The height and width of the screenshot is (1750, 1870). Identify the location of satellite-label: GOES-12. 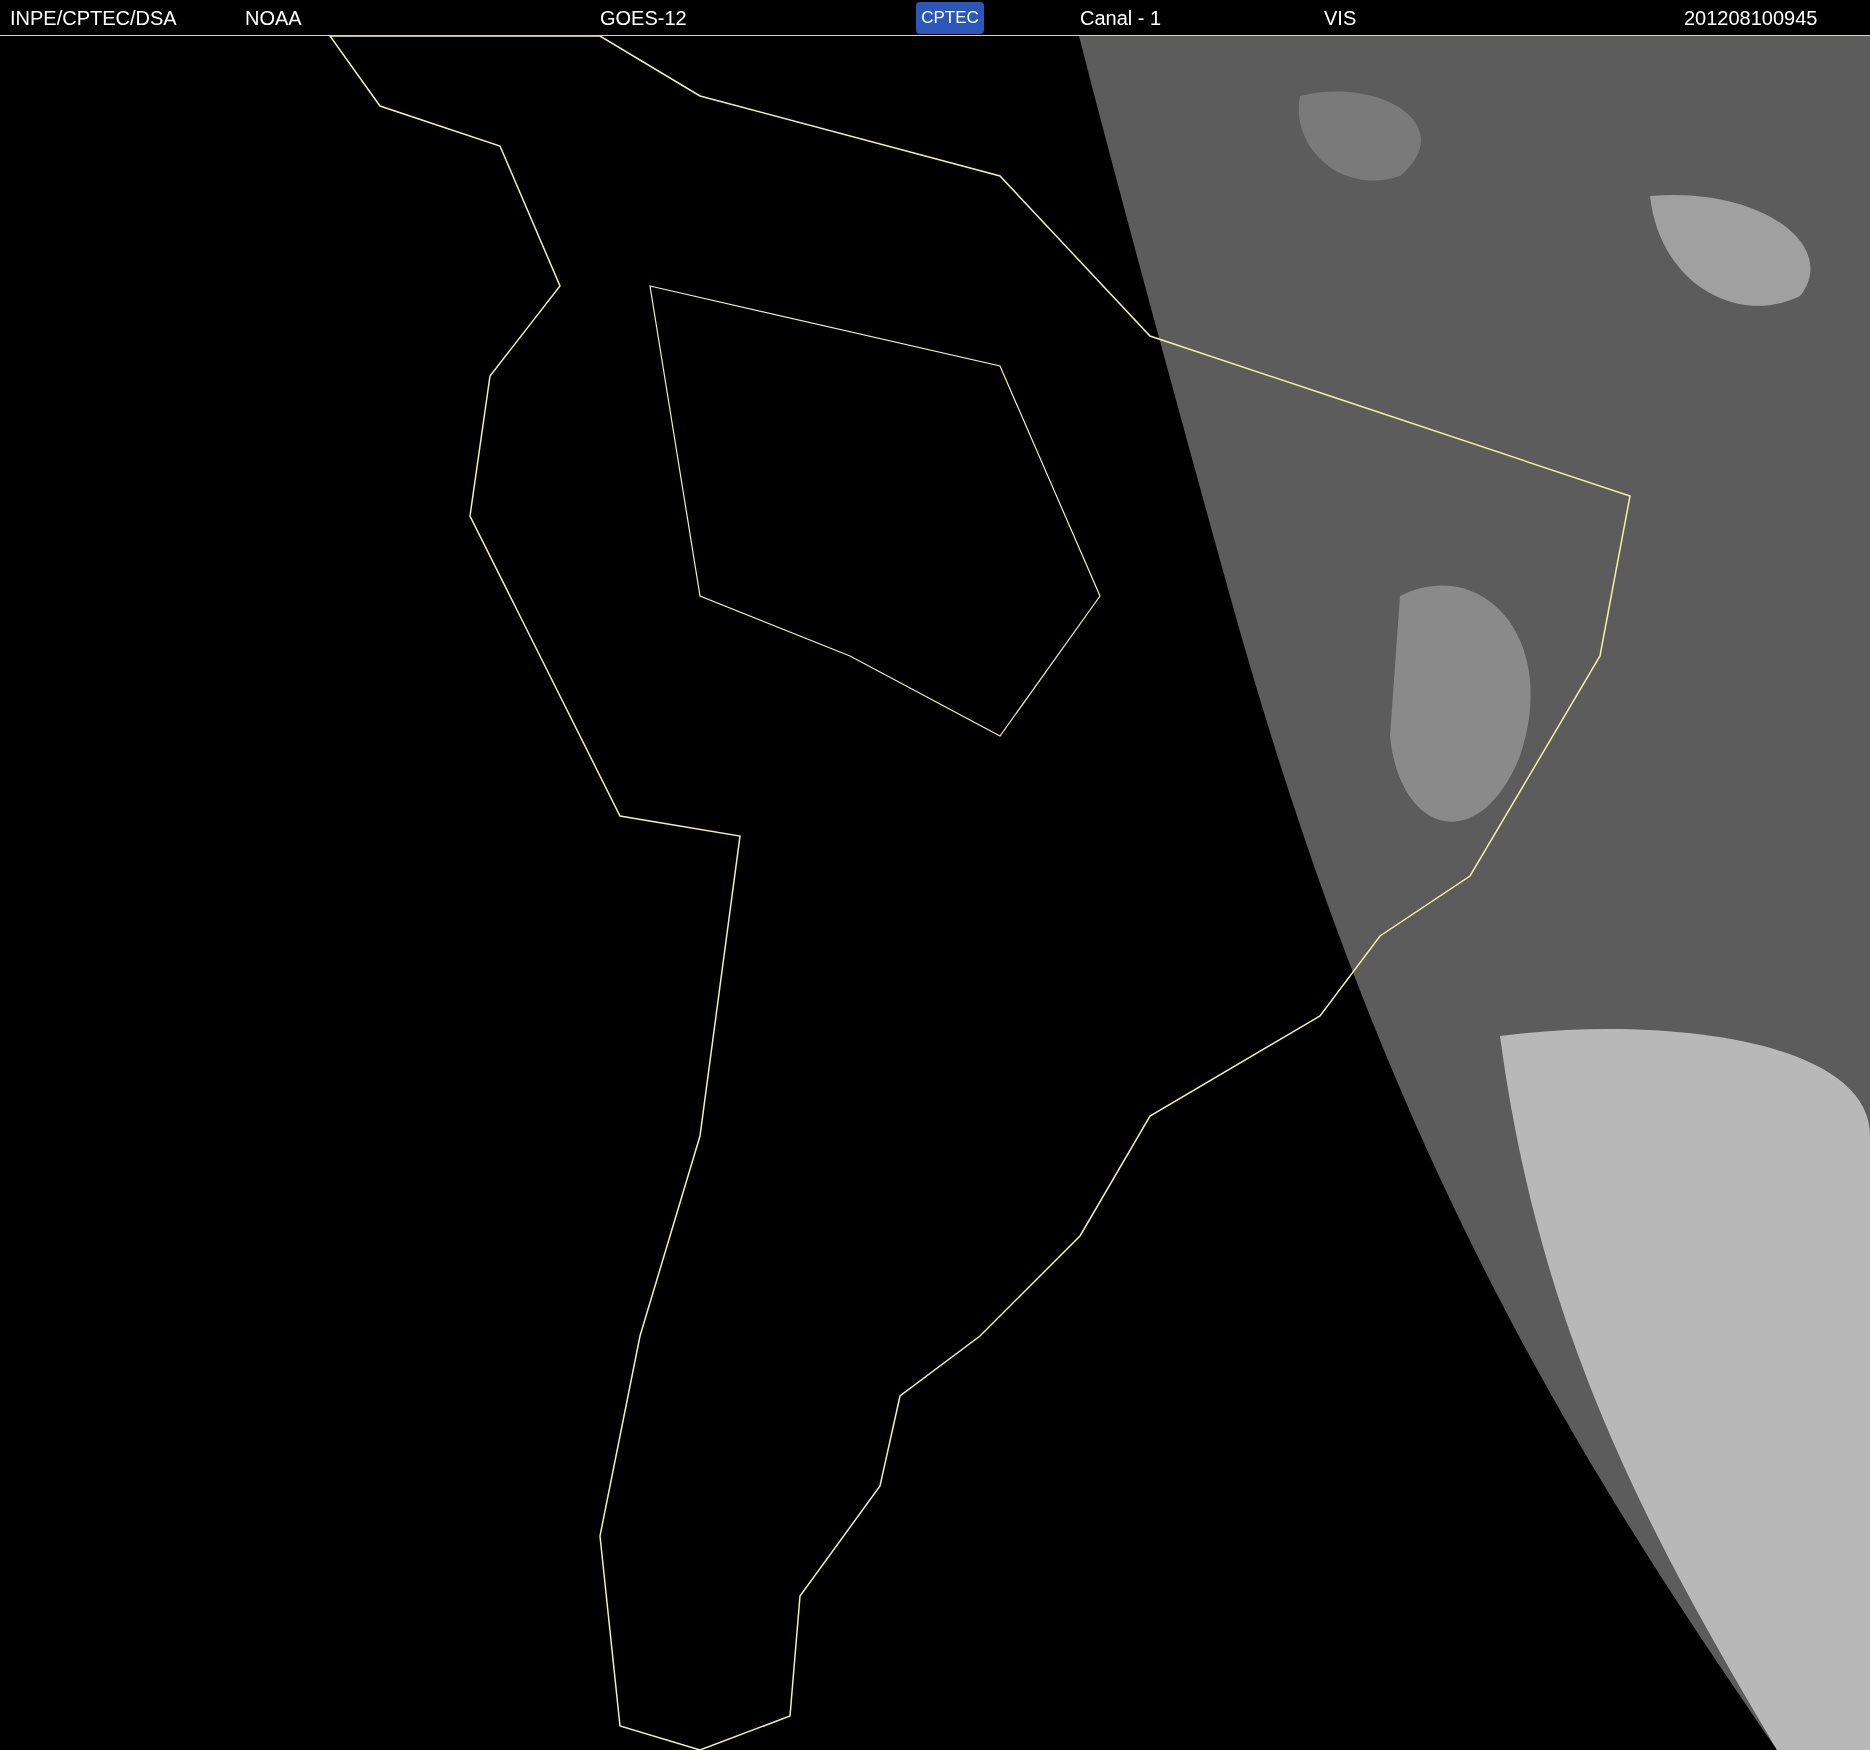
(644, 18).